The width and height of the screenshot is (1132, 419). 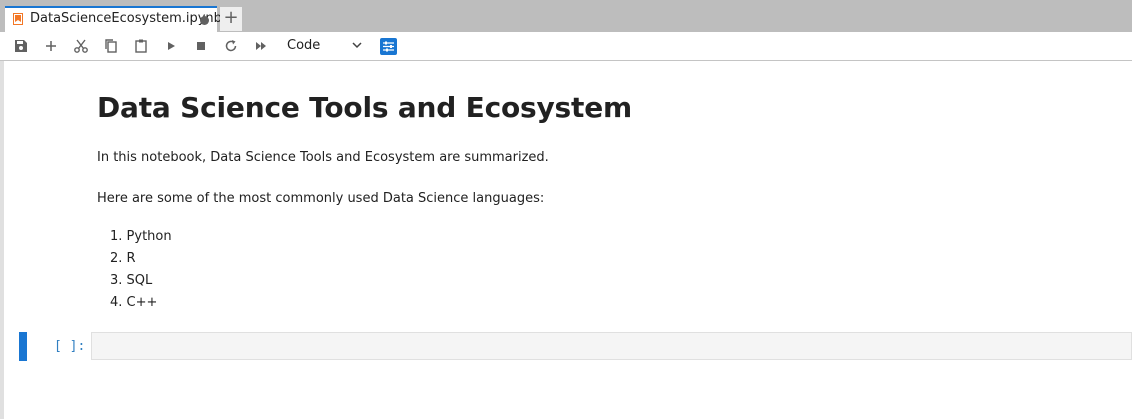 I want to click on property-inspector-icon, so click(x=388, y=46).